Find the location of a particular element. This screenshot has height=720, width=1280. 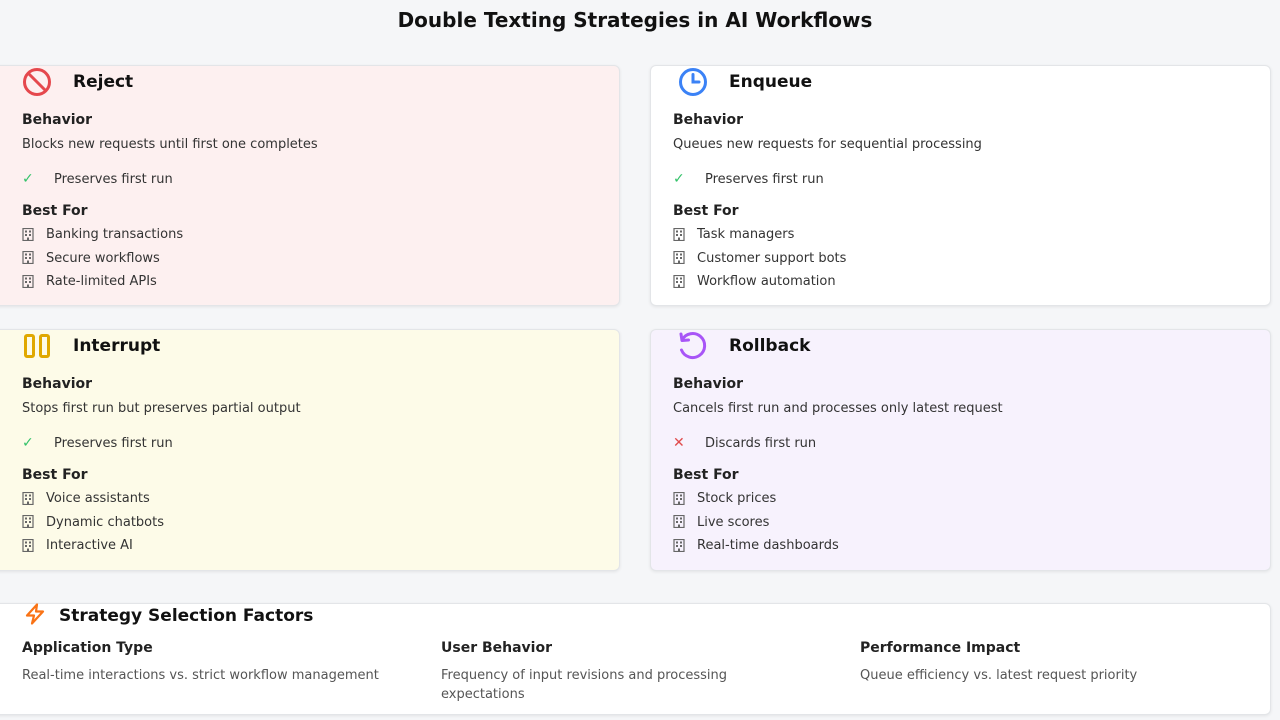

list-item: Task managers is located at coordinates (759, 235).